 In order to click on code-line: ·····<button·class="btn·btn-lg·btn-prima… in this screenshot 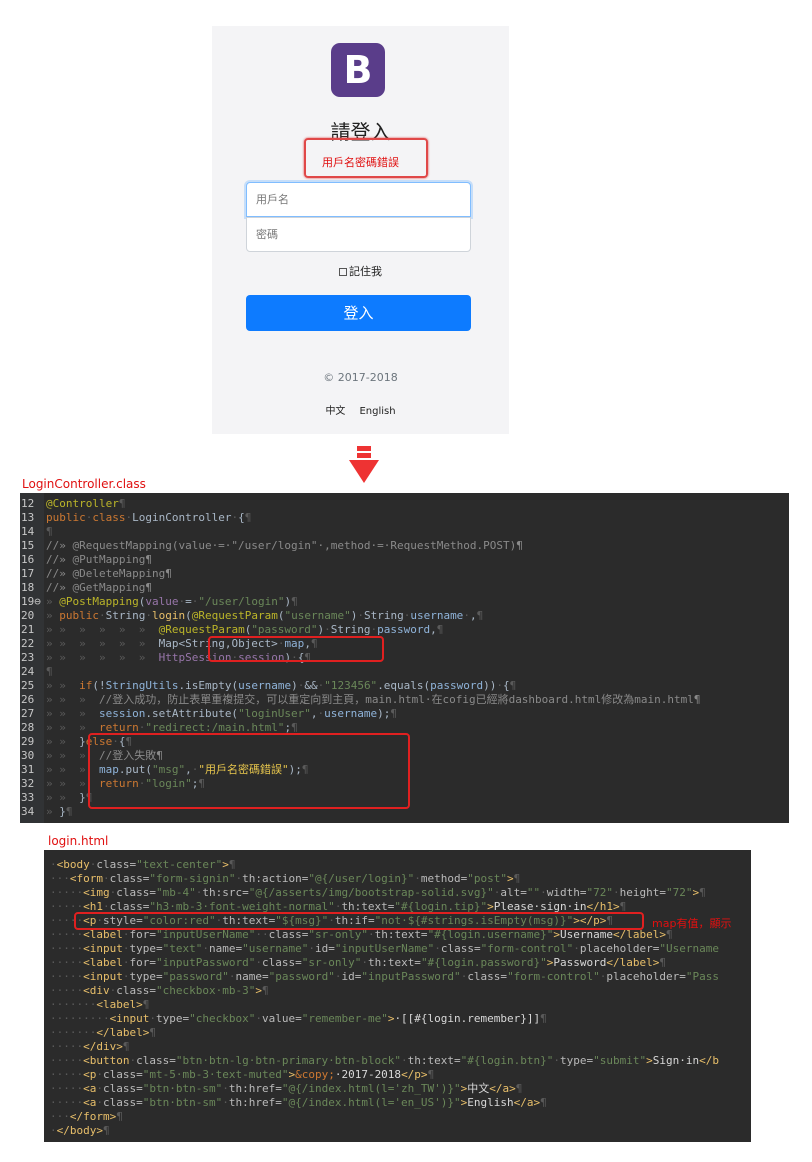, I will do `click(384, 1060)`.